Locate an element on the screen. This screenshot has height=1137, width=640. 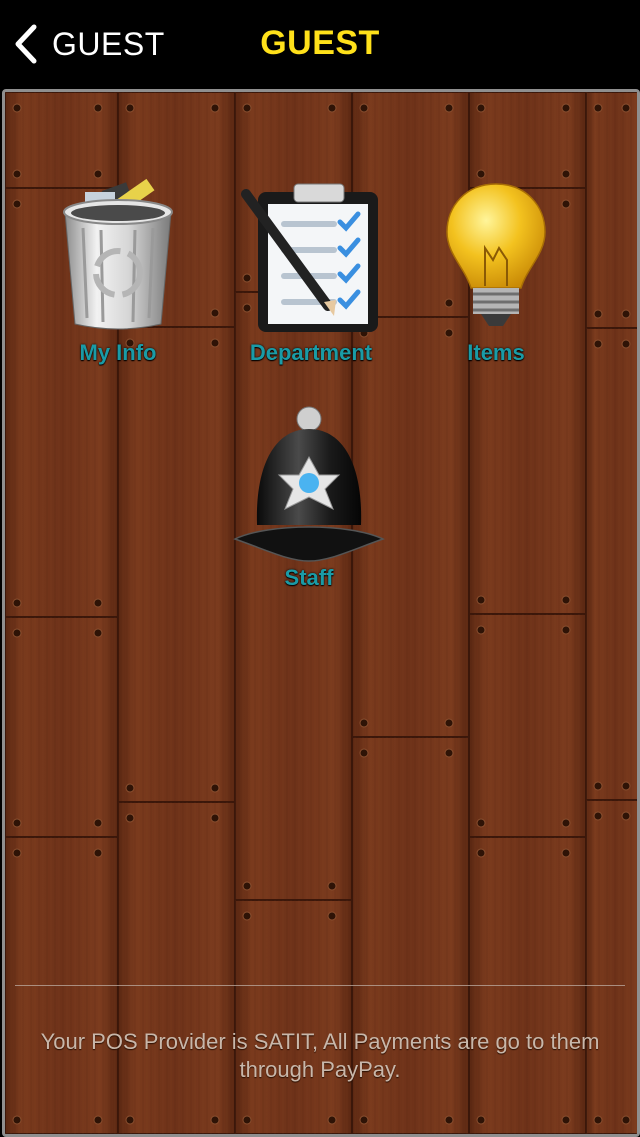
police-helmet-icon is located at coordinates (309, 484).